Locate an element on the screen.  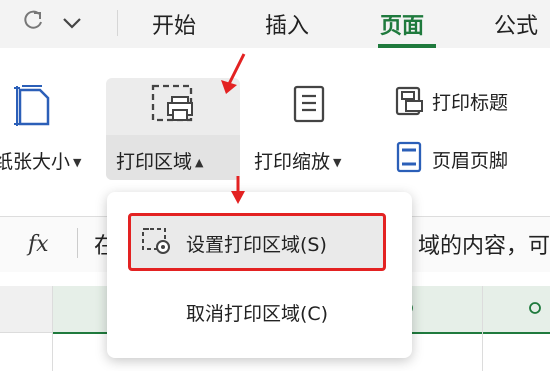
tab-separator is located at coordinates (117, 23).